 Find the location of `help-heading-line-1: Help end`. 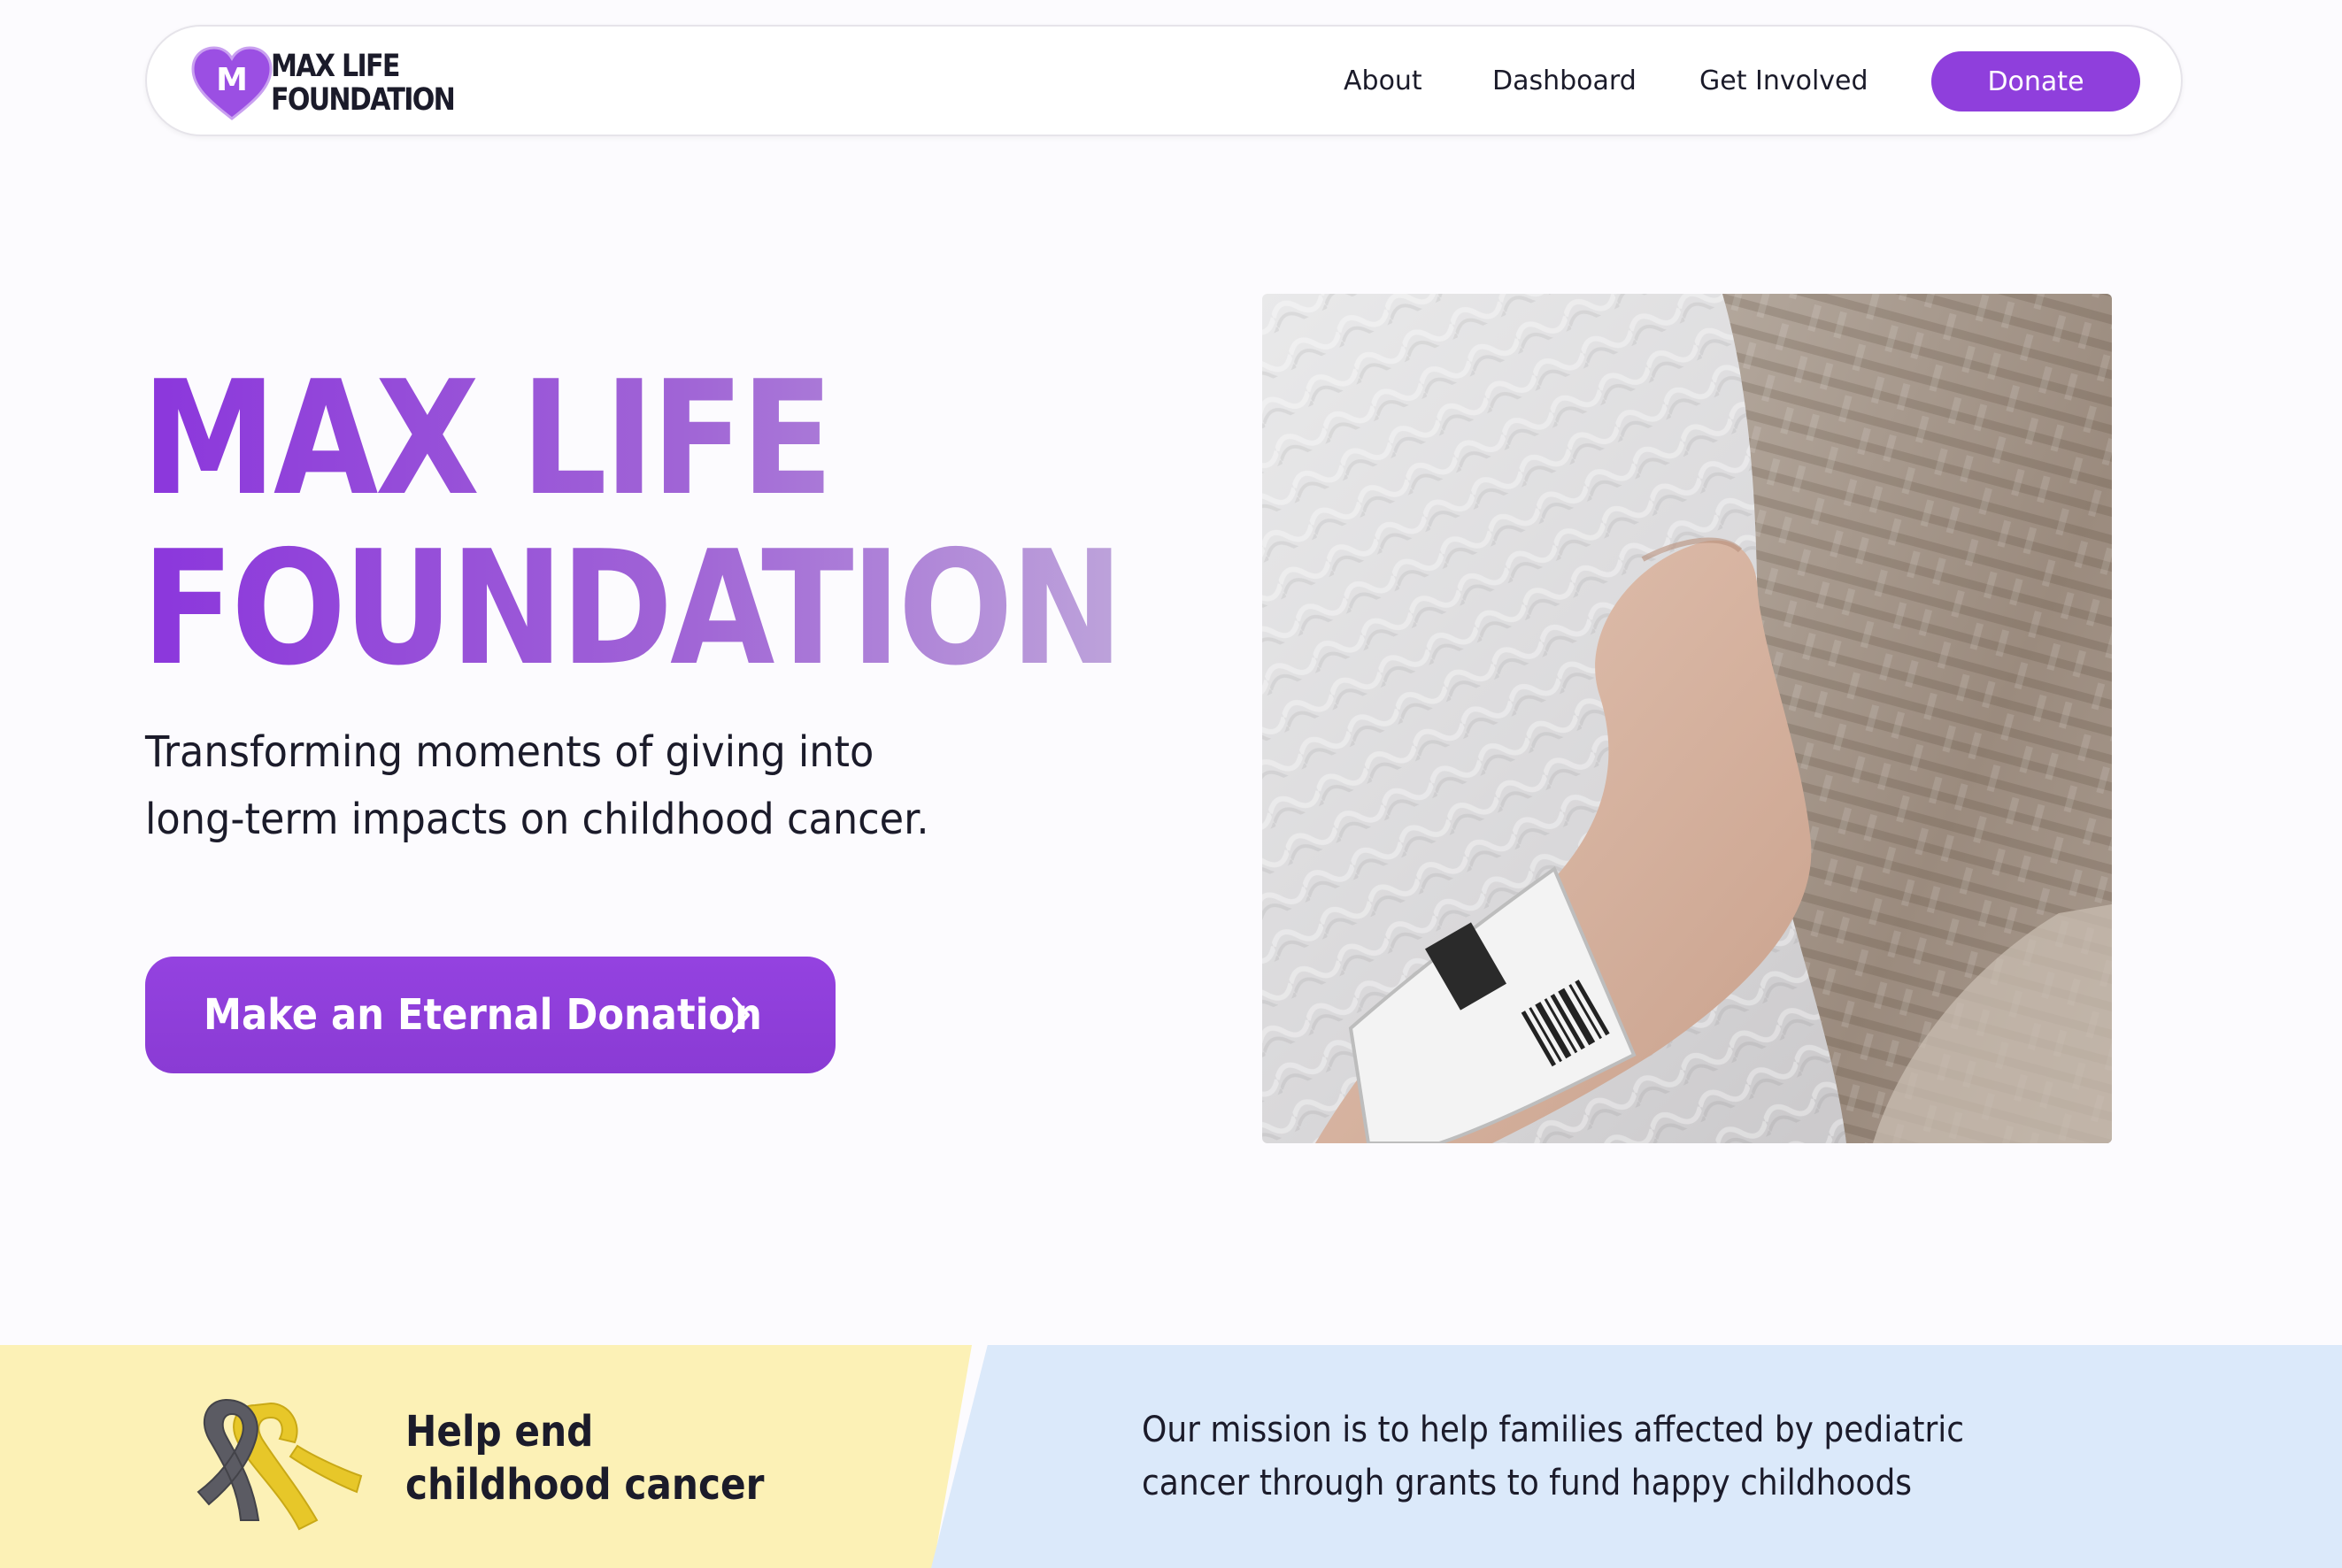

help-heading-line-1: Help end is located at coordinates (499, 1432).